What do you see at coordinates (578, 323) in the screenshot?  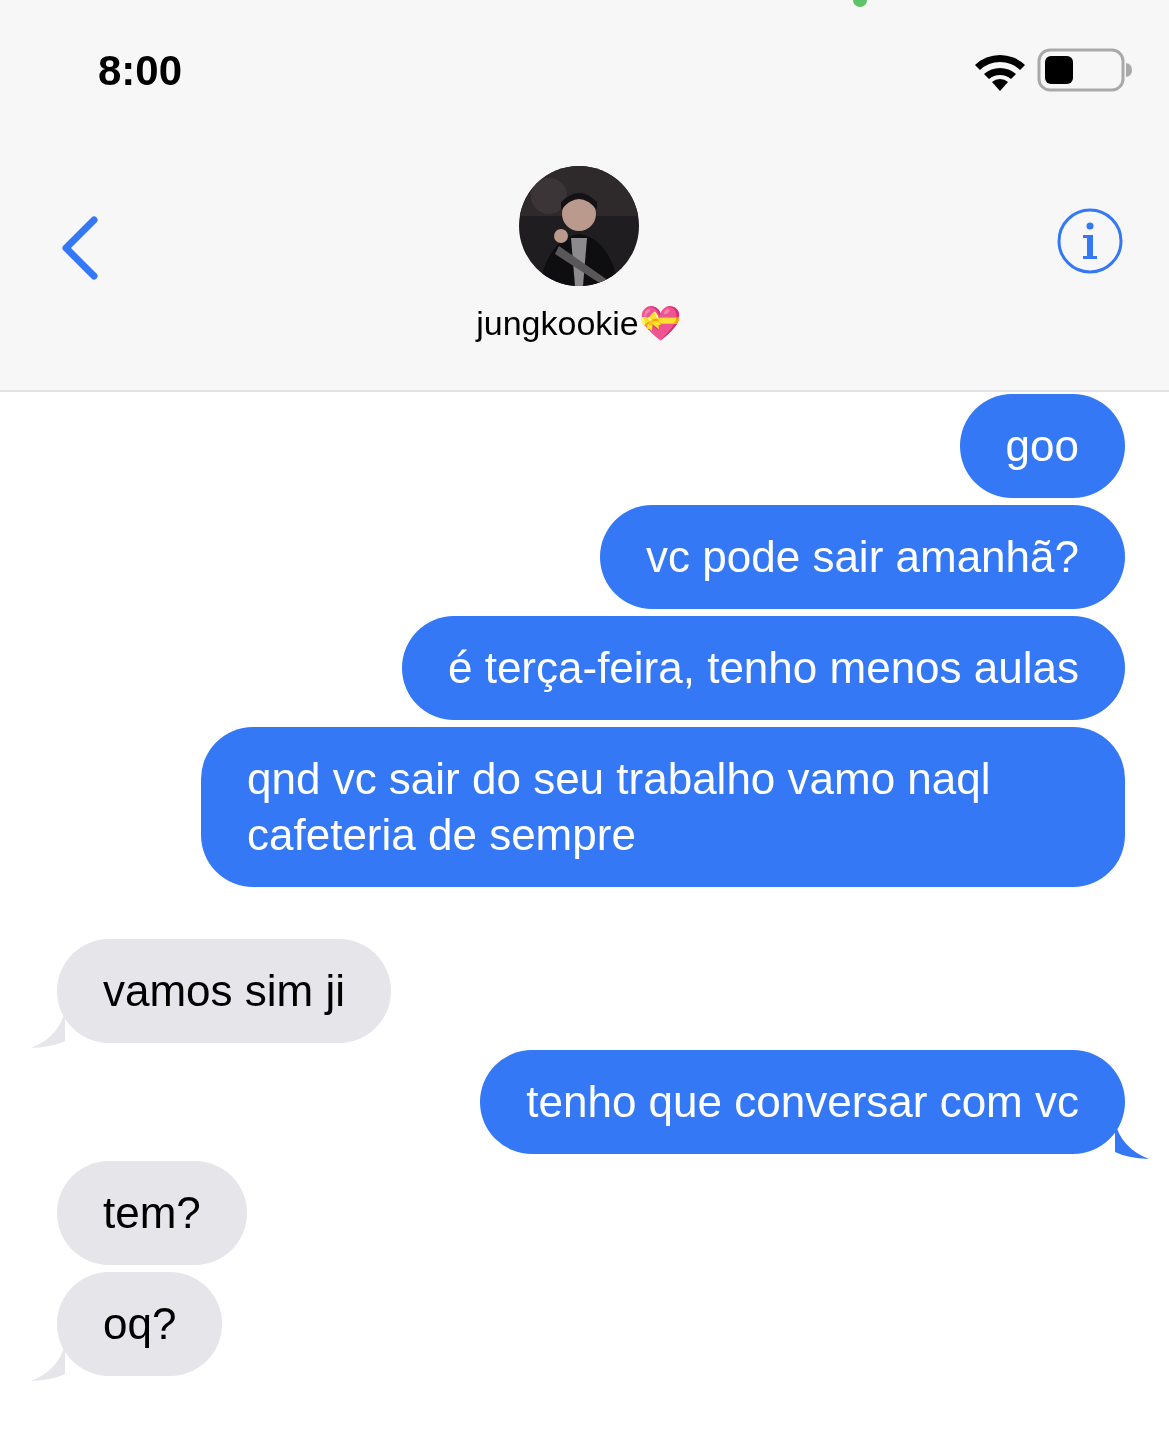 I see `contact-name: jungkookie💝` at bounding box center [578, 323].